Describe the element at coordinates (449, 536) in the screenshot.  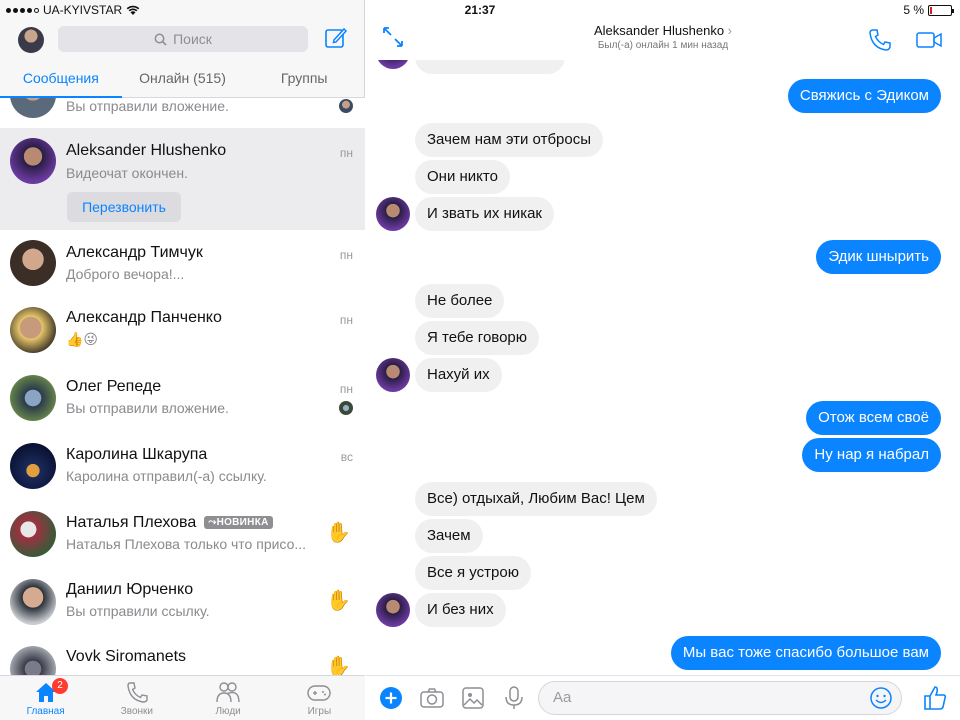
I see `message-bubble: Зачем` at that location.